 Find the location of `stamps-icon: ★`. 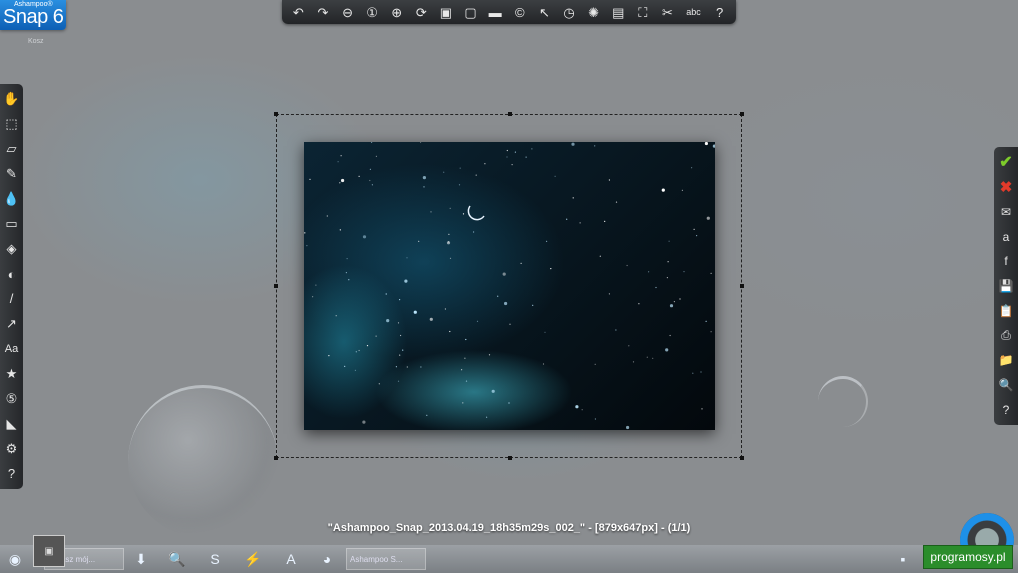

stamps-icon: ★ is located at coordinates (12, 374).